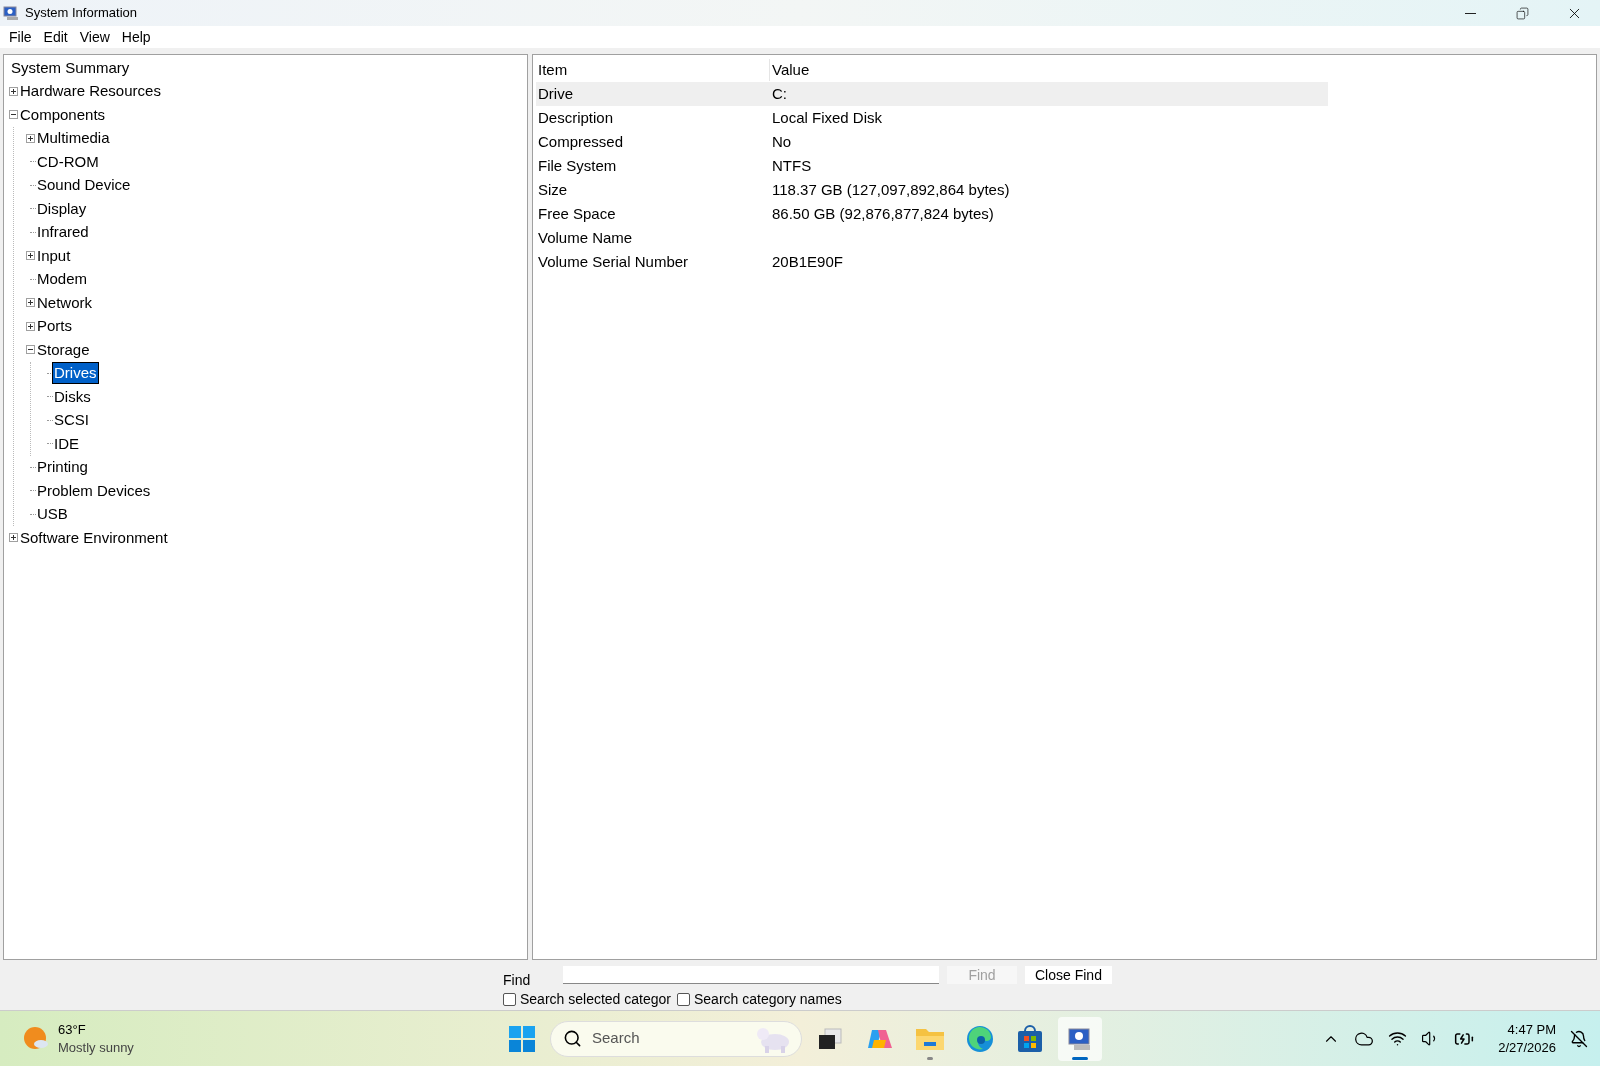  What do you see at coordinates (68, 161) in the screenshot?
I see `tree-item: CD-ROM` at bounding box center [68, 161].